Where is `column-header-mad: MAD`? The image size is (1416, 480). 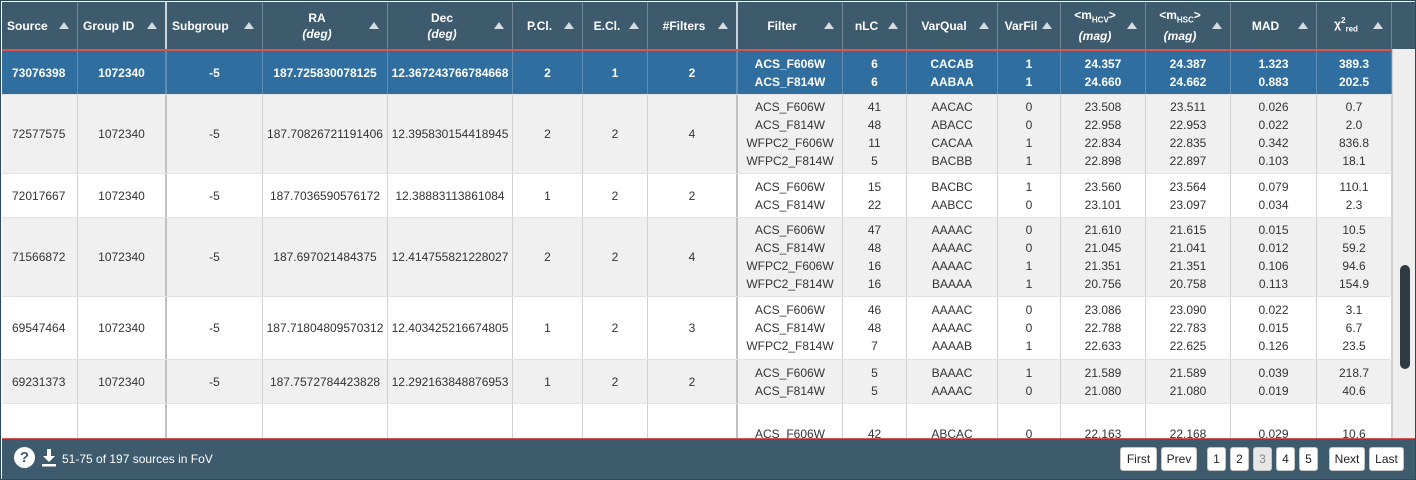
column-header-mad: MAD is located at coordinates (1274, 25).